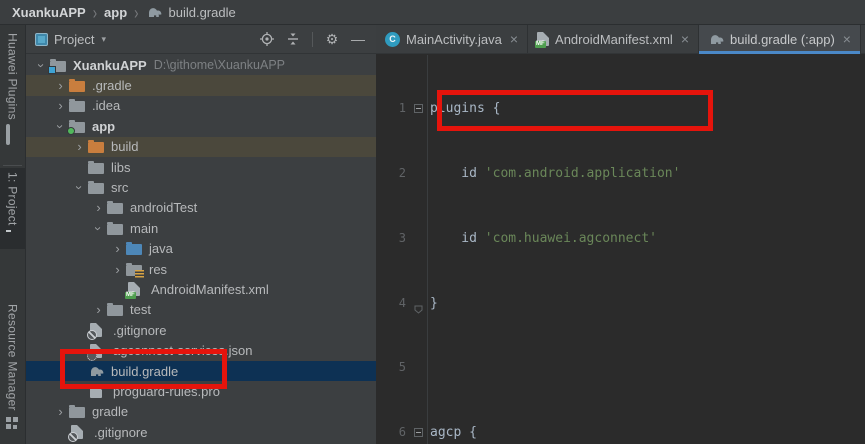  Describe the element at coordinates (312, 39) in the screenshot. I see `toolbar-divider` at that location.